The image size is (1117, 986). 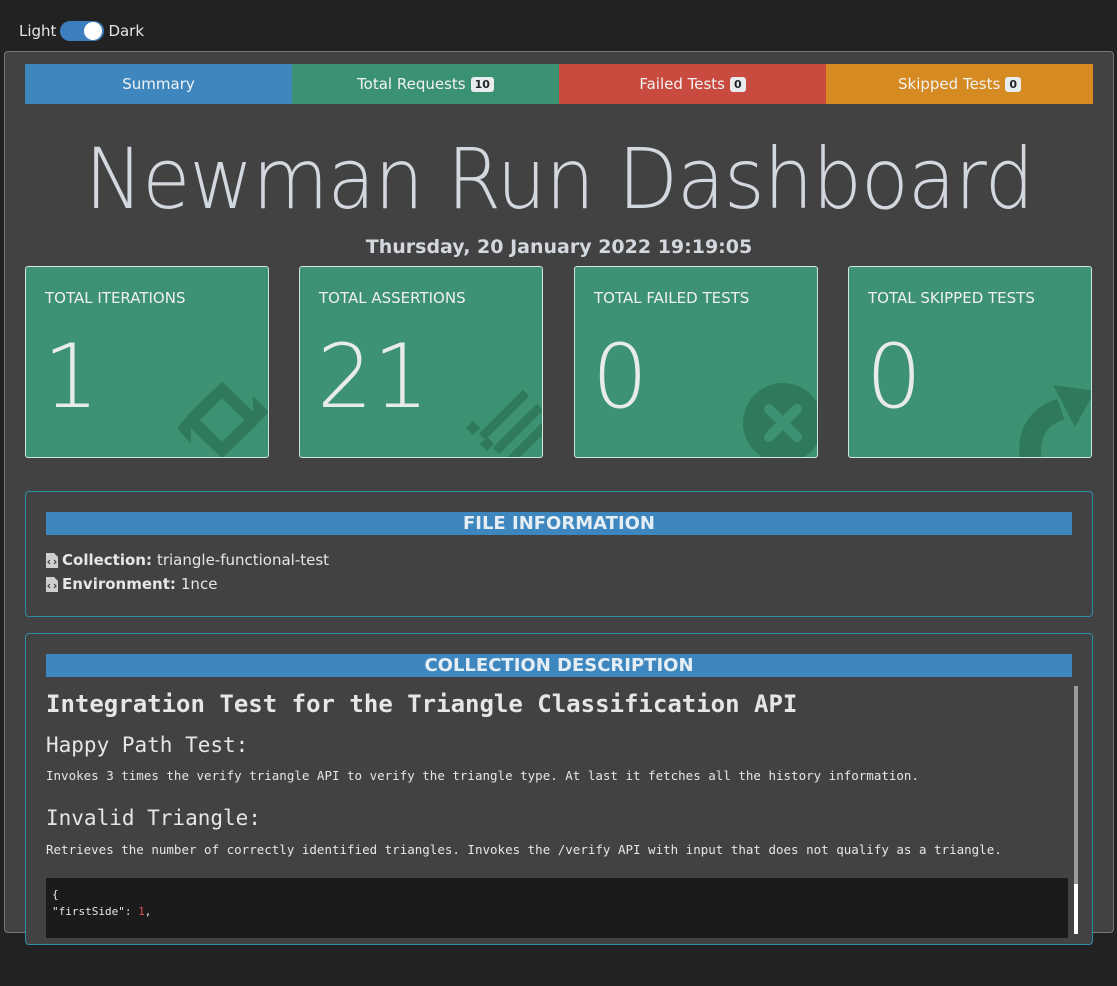 I want to click on environment-row: Environment: 1nce, so click(x=131, y=584).